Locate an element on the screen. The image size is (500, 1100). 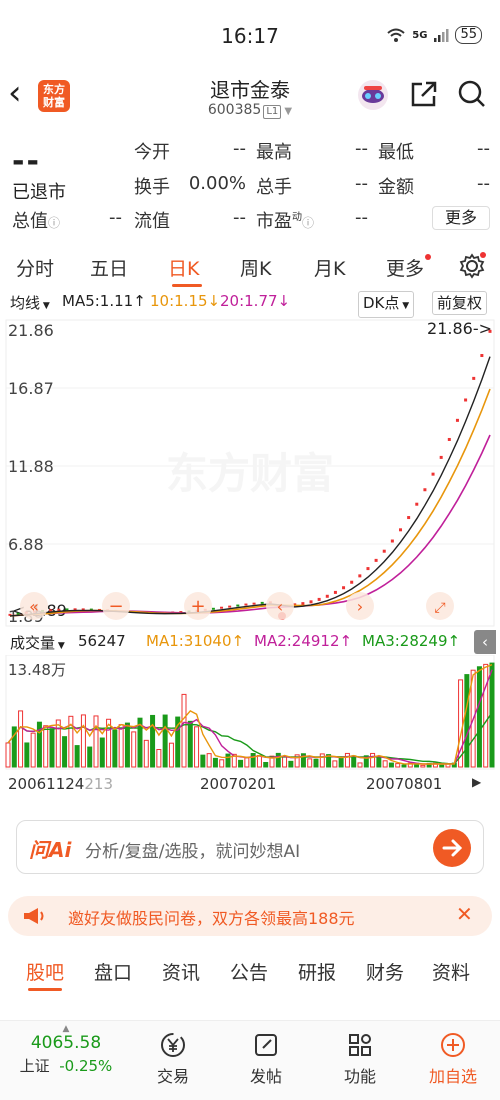
ai-brand-label: 问Ai is located at coordinates (50, 850).